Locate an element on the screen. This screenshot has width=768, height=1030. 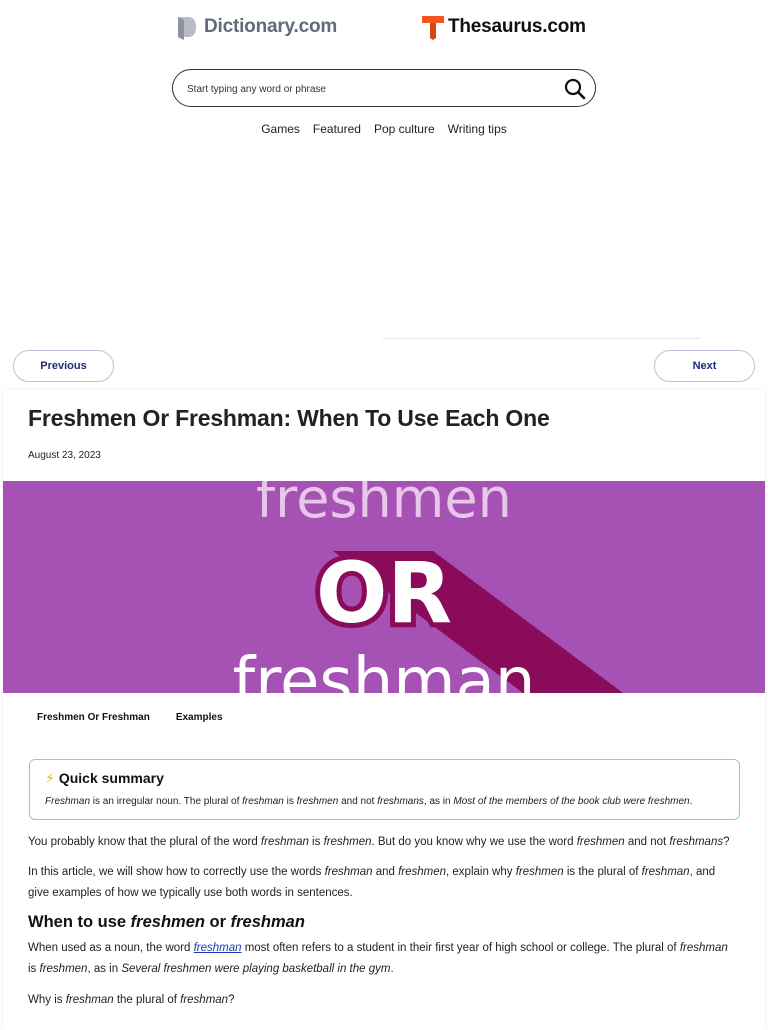
thesaurus-logo-icon is located at coordinates (433, 28).